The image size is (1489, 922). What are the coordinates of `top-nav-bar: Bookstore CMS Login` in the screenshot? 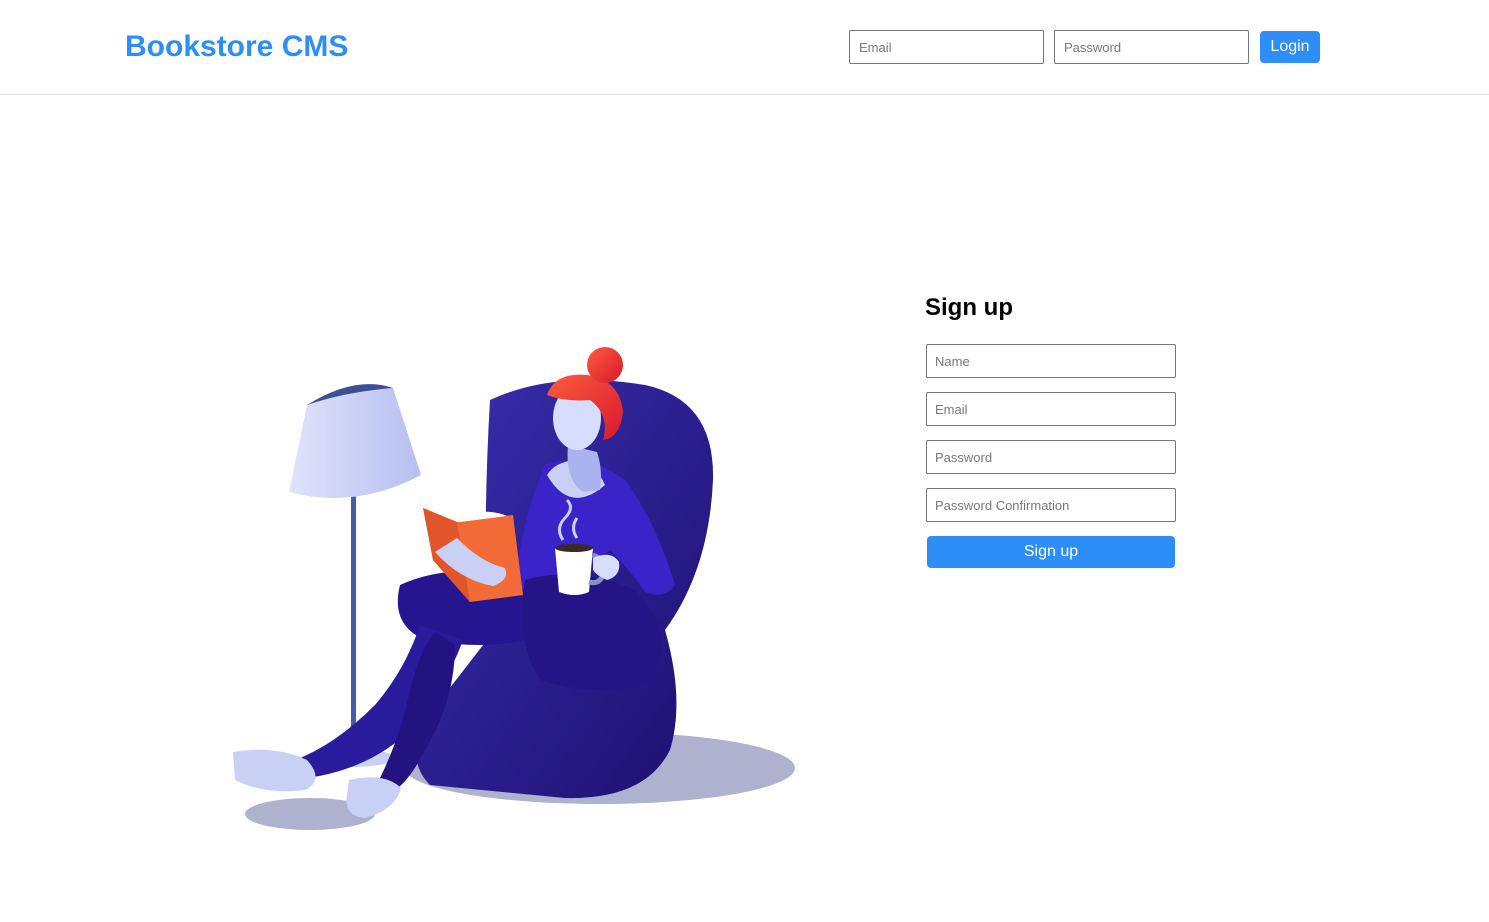 It's located at (744, 47).